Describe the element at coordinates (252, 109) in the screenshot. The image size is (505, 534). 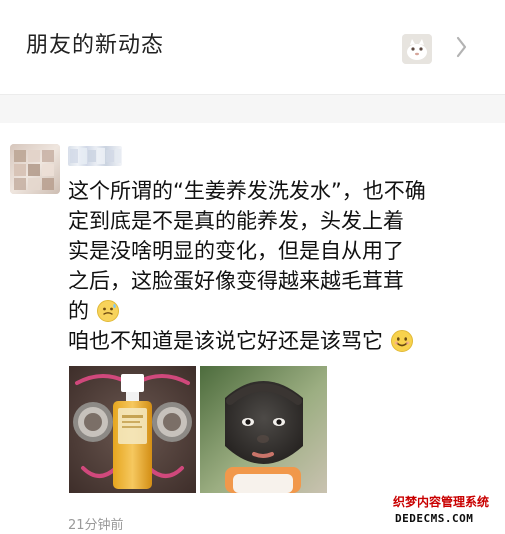
I see `section-gap` at that location.